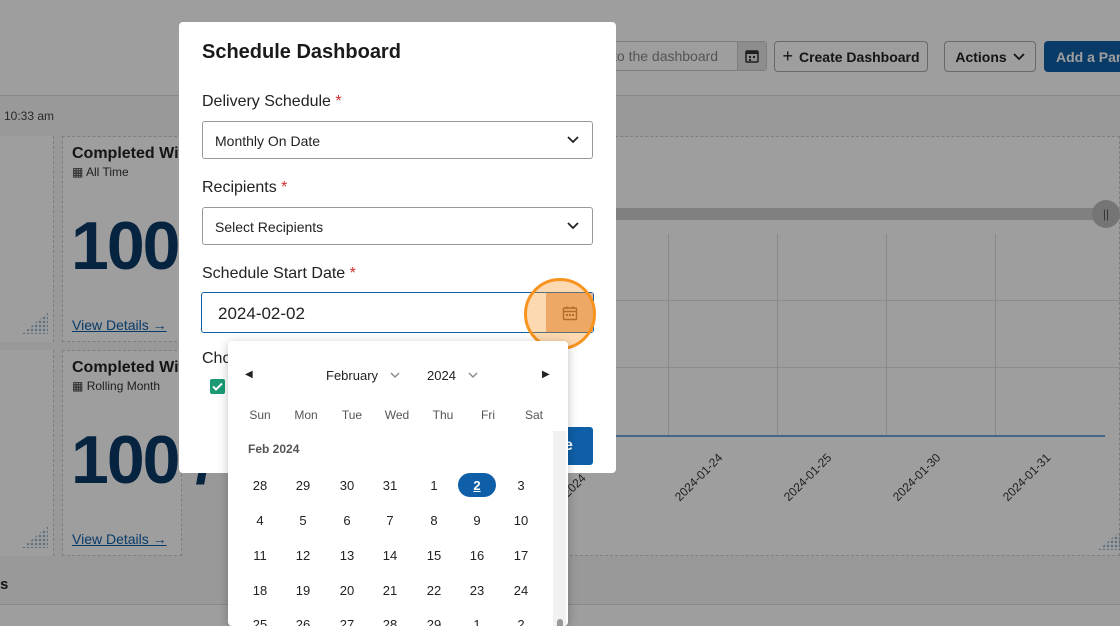 This screenshot has height=626, width=1120. What do you see at coordinates (434, 555) in the screenshot?
I see `calendar-day: 15` at bounding box center [434, 555].